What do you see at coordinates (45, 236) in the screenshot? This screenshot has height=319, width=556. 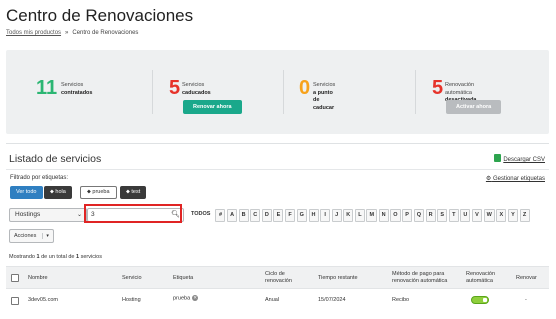 I see `chevron-down-icon: ▾` at bounding box center [45, 236].